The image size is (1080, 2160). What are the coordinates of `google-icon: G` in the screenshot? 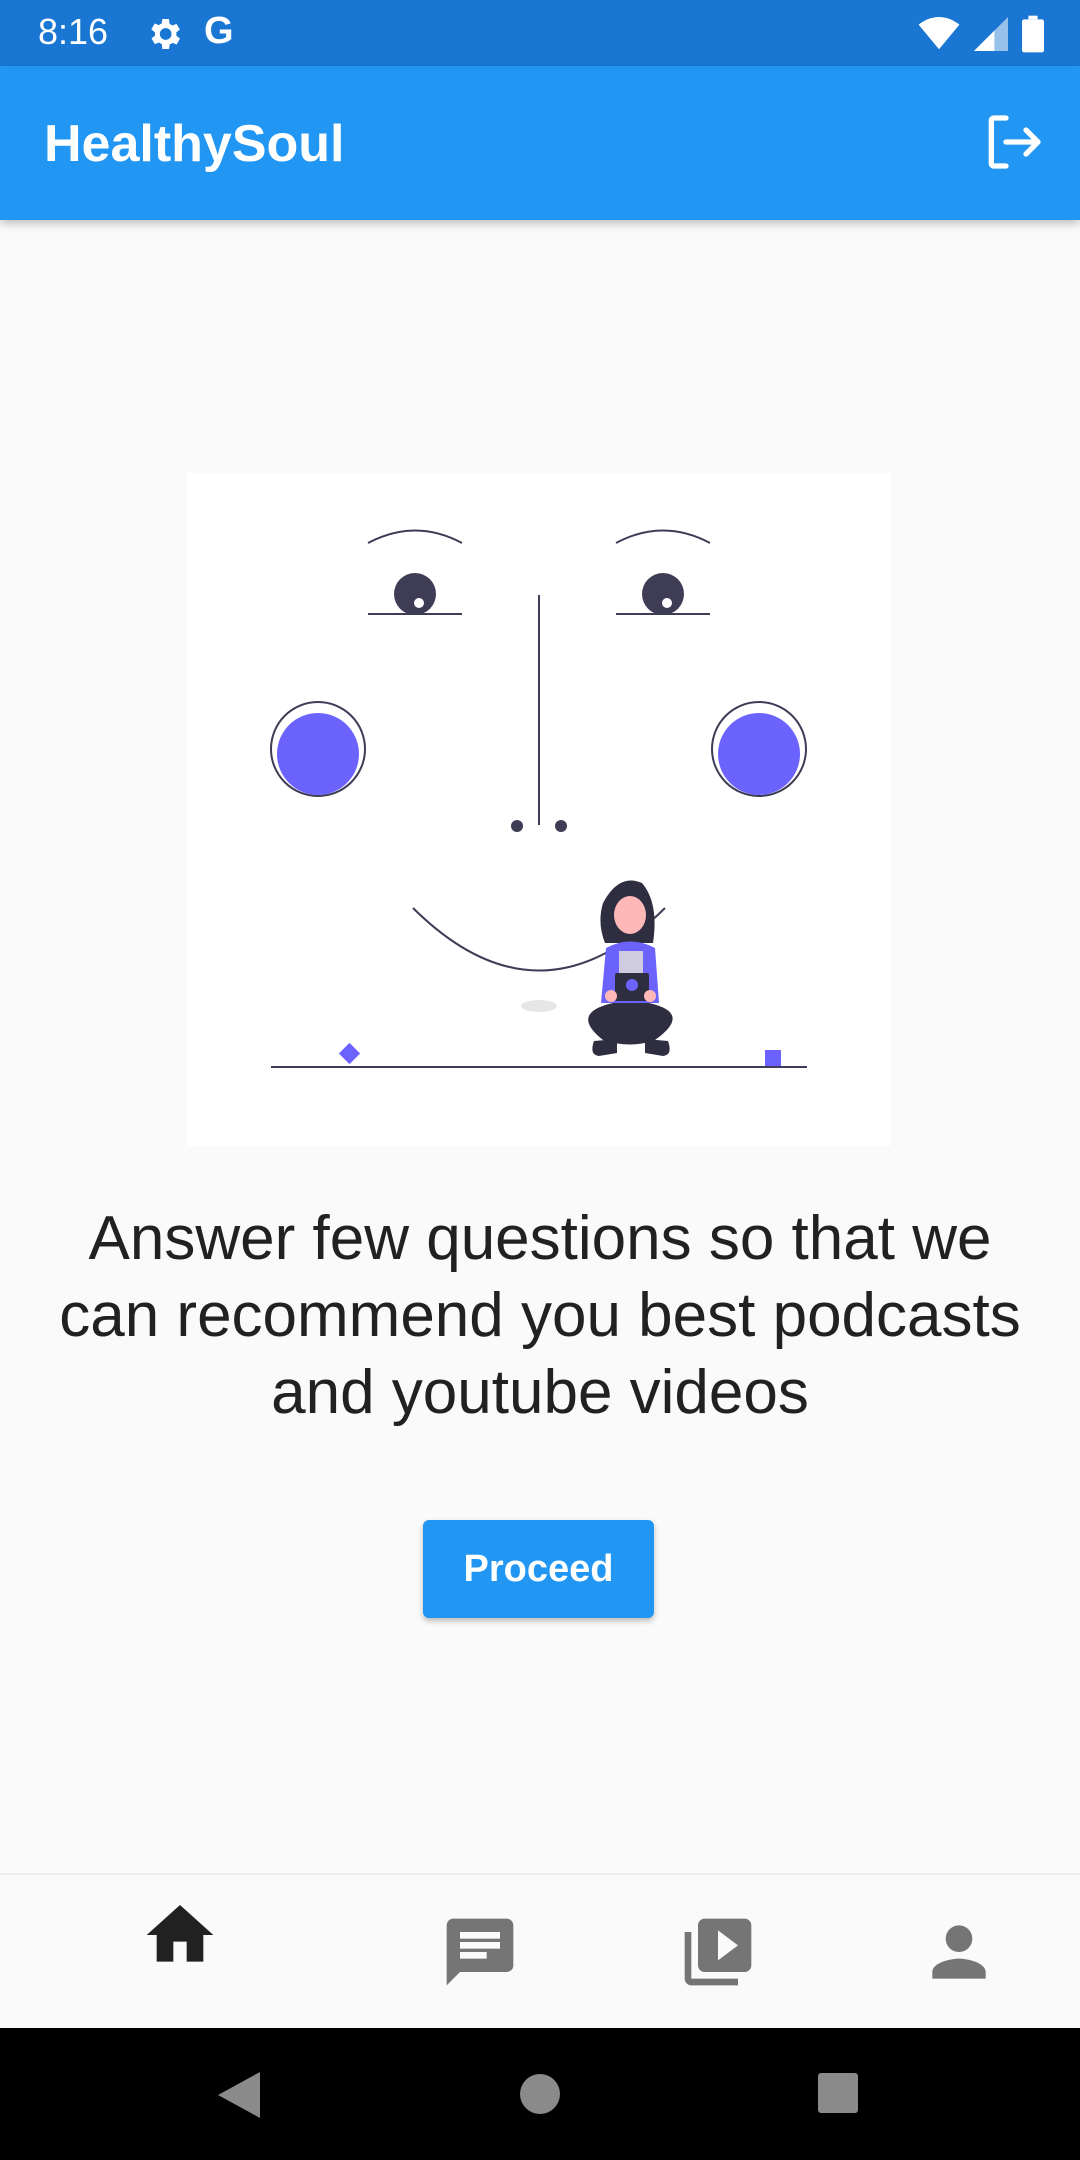 It's located at (219, 31).